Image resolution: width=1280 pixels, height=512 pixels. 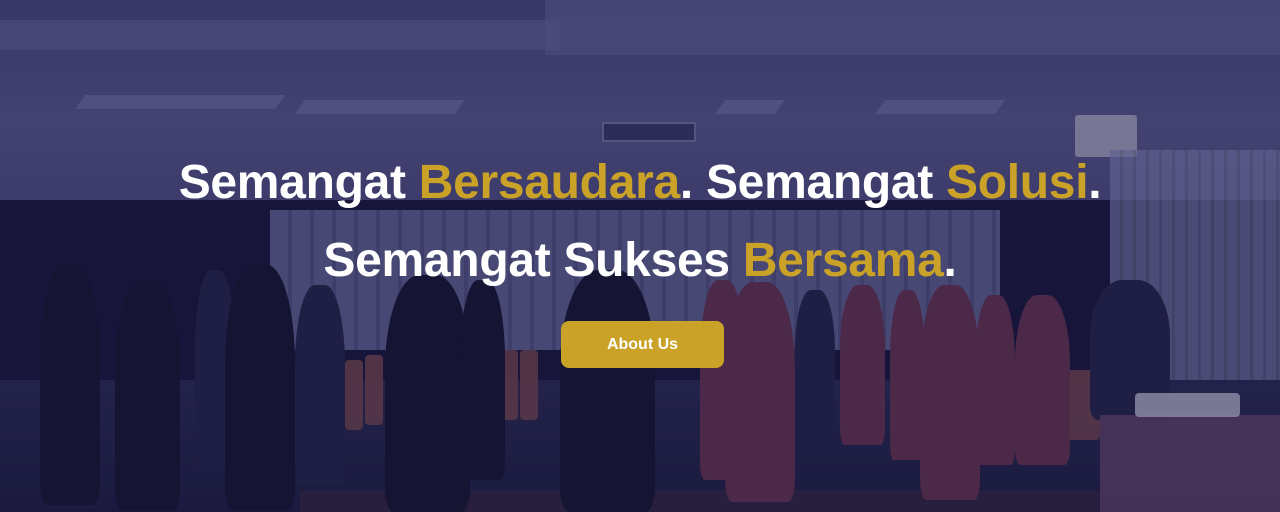 What do you see at coordinates (642, 344) in the screenshot?
I see `about-us-button: About Us` at bounding box center [642, 344].